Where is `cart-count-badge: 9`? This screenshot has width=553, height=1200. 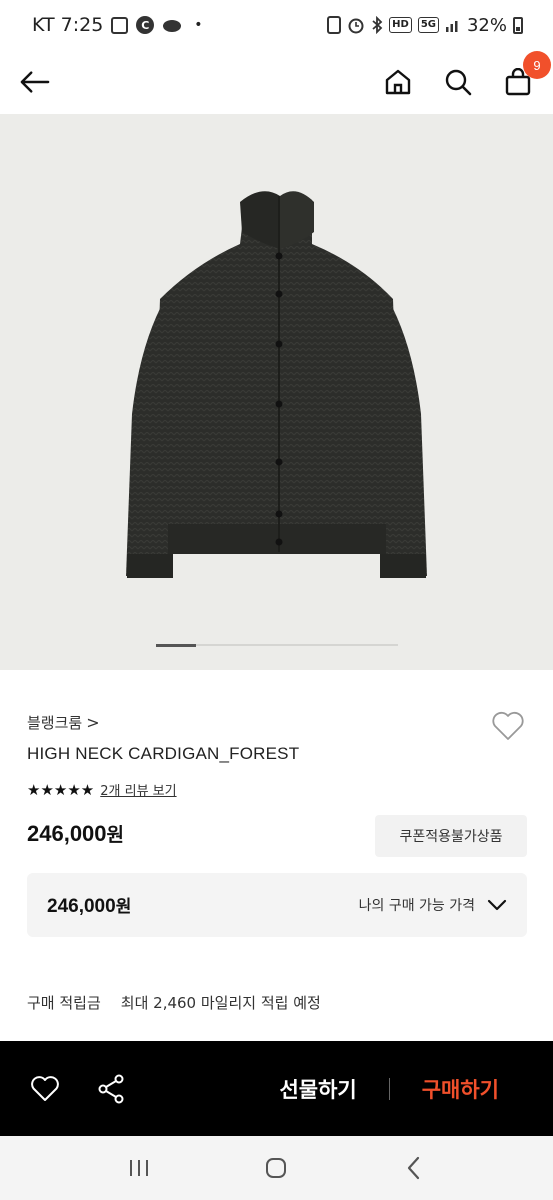 cart-count-badge: 9 is located at coordinates (537, 65).